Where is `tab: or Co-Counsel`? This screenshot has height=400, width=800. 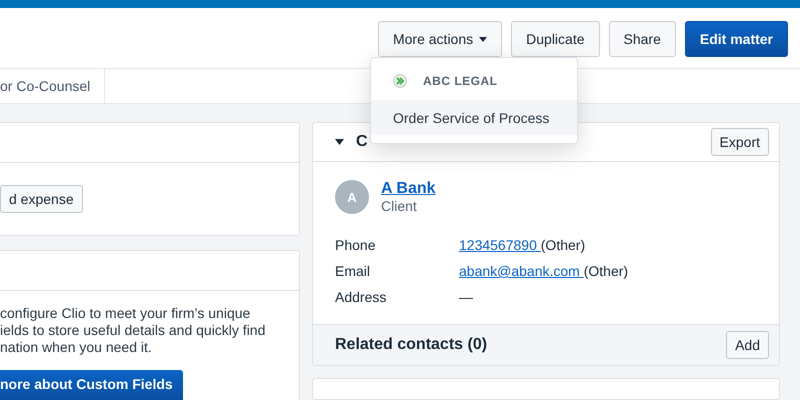
tab: or Co-Counsel is located at coordinates (53, 86).